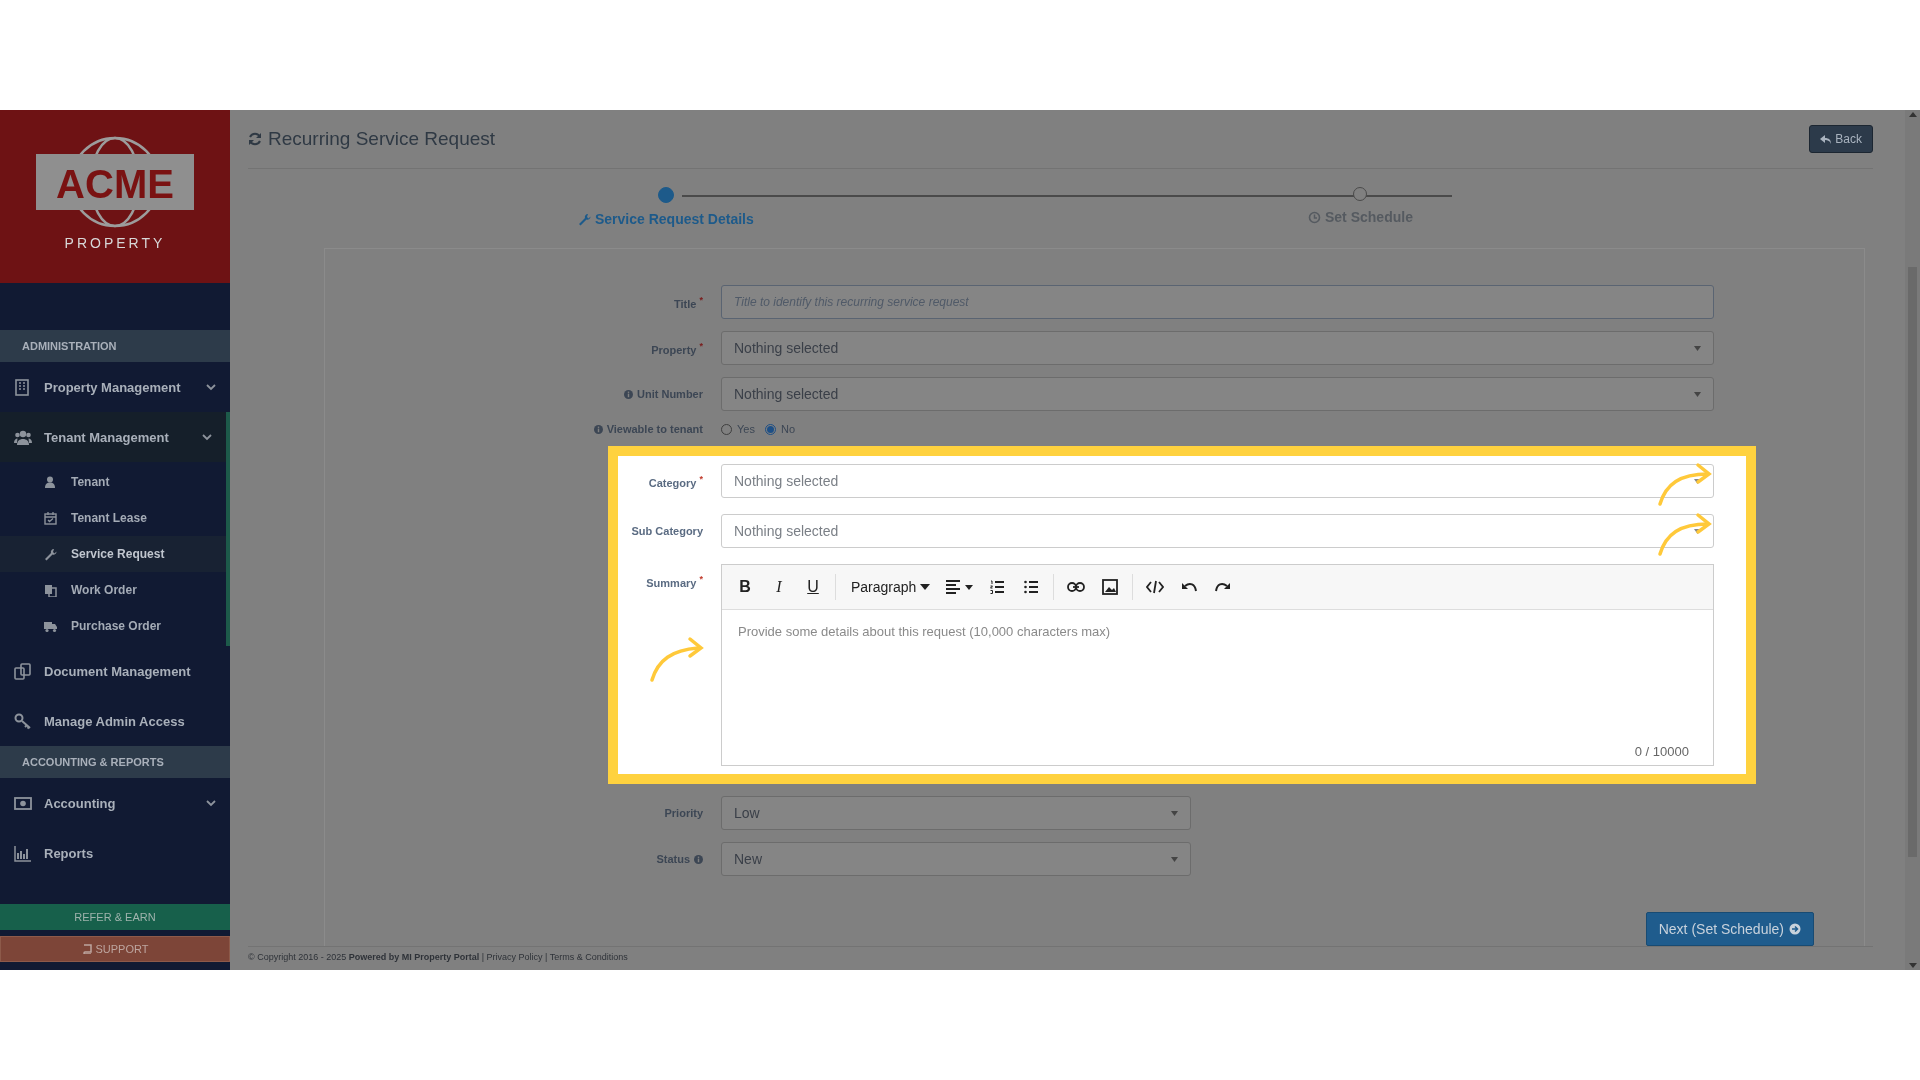 This screenshot has width=1920, height=1080. I want to click on nav-item: Property Management, so click(115, 387).